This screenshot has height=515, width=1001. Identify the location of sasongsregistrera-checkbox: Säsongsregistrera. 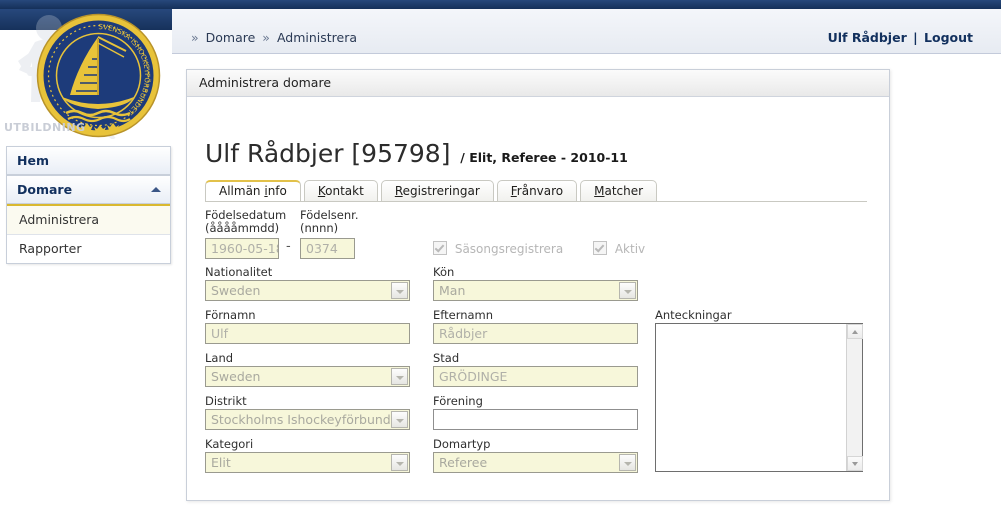
(498, 248).